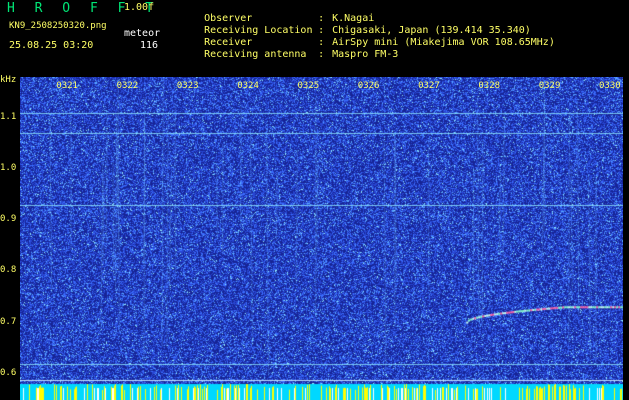 Image resolution: width=629 pixels, height=400 pixels. Describe the element at coordinates (489, 86) in the screenshot. I see `x-tick-label: 0328` at that location.